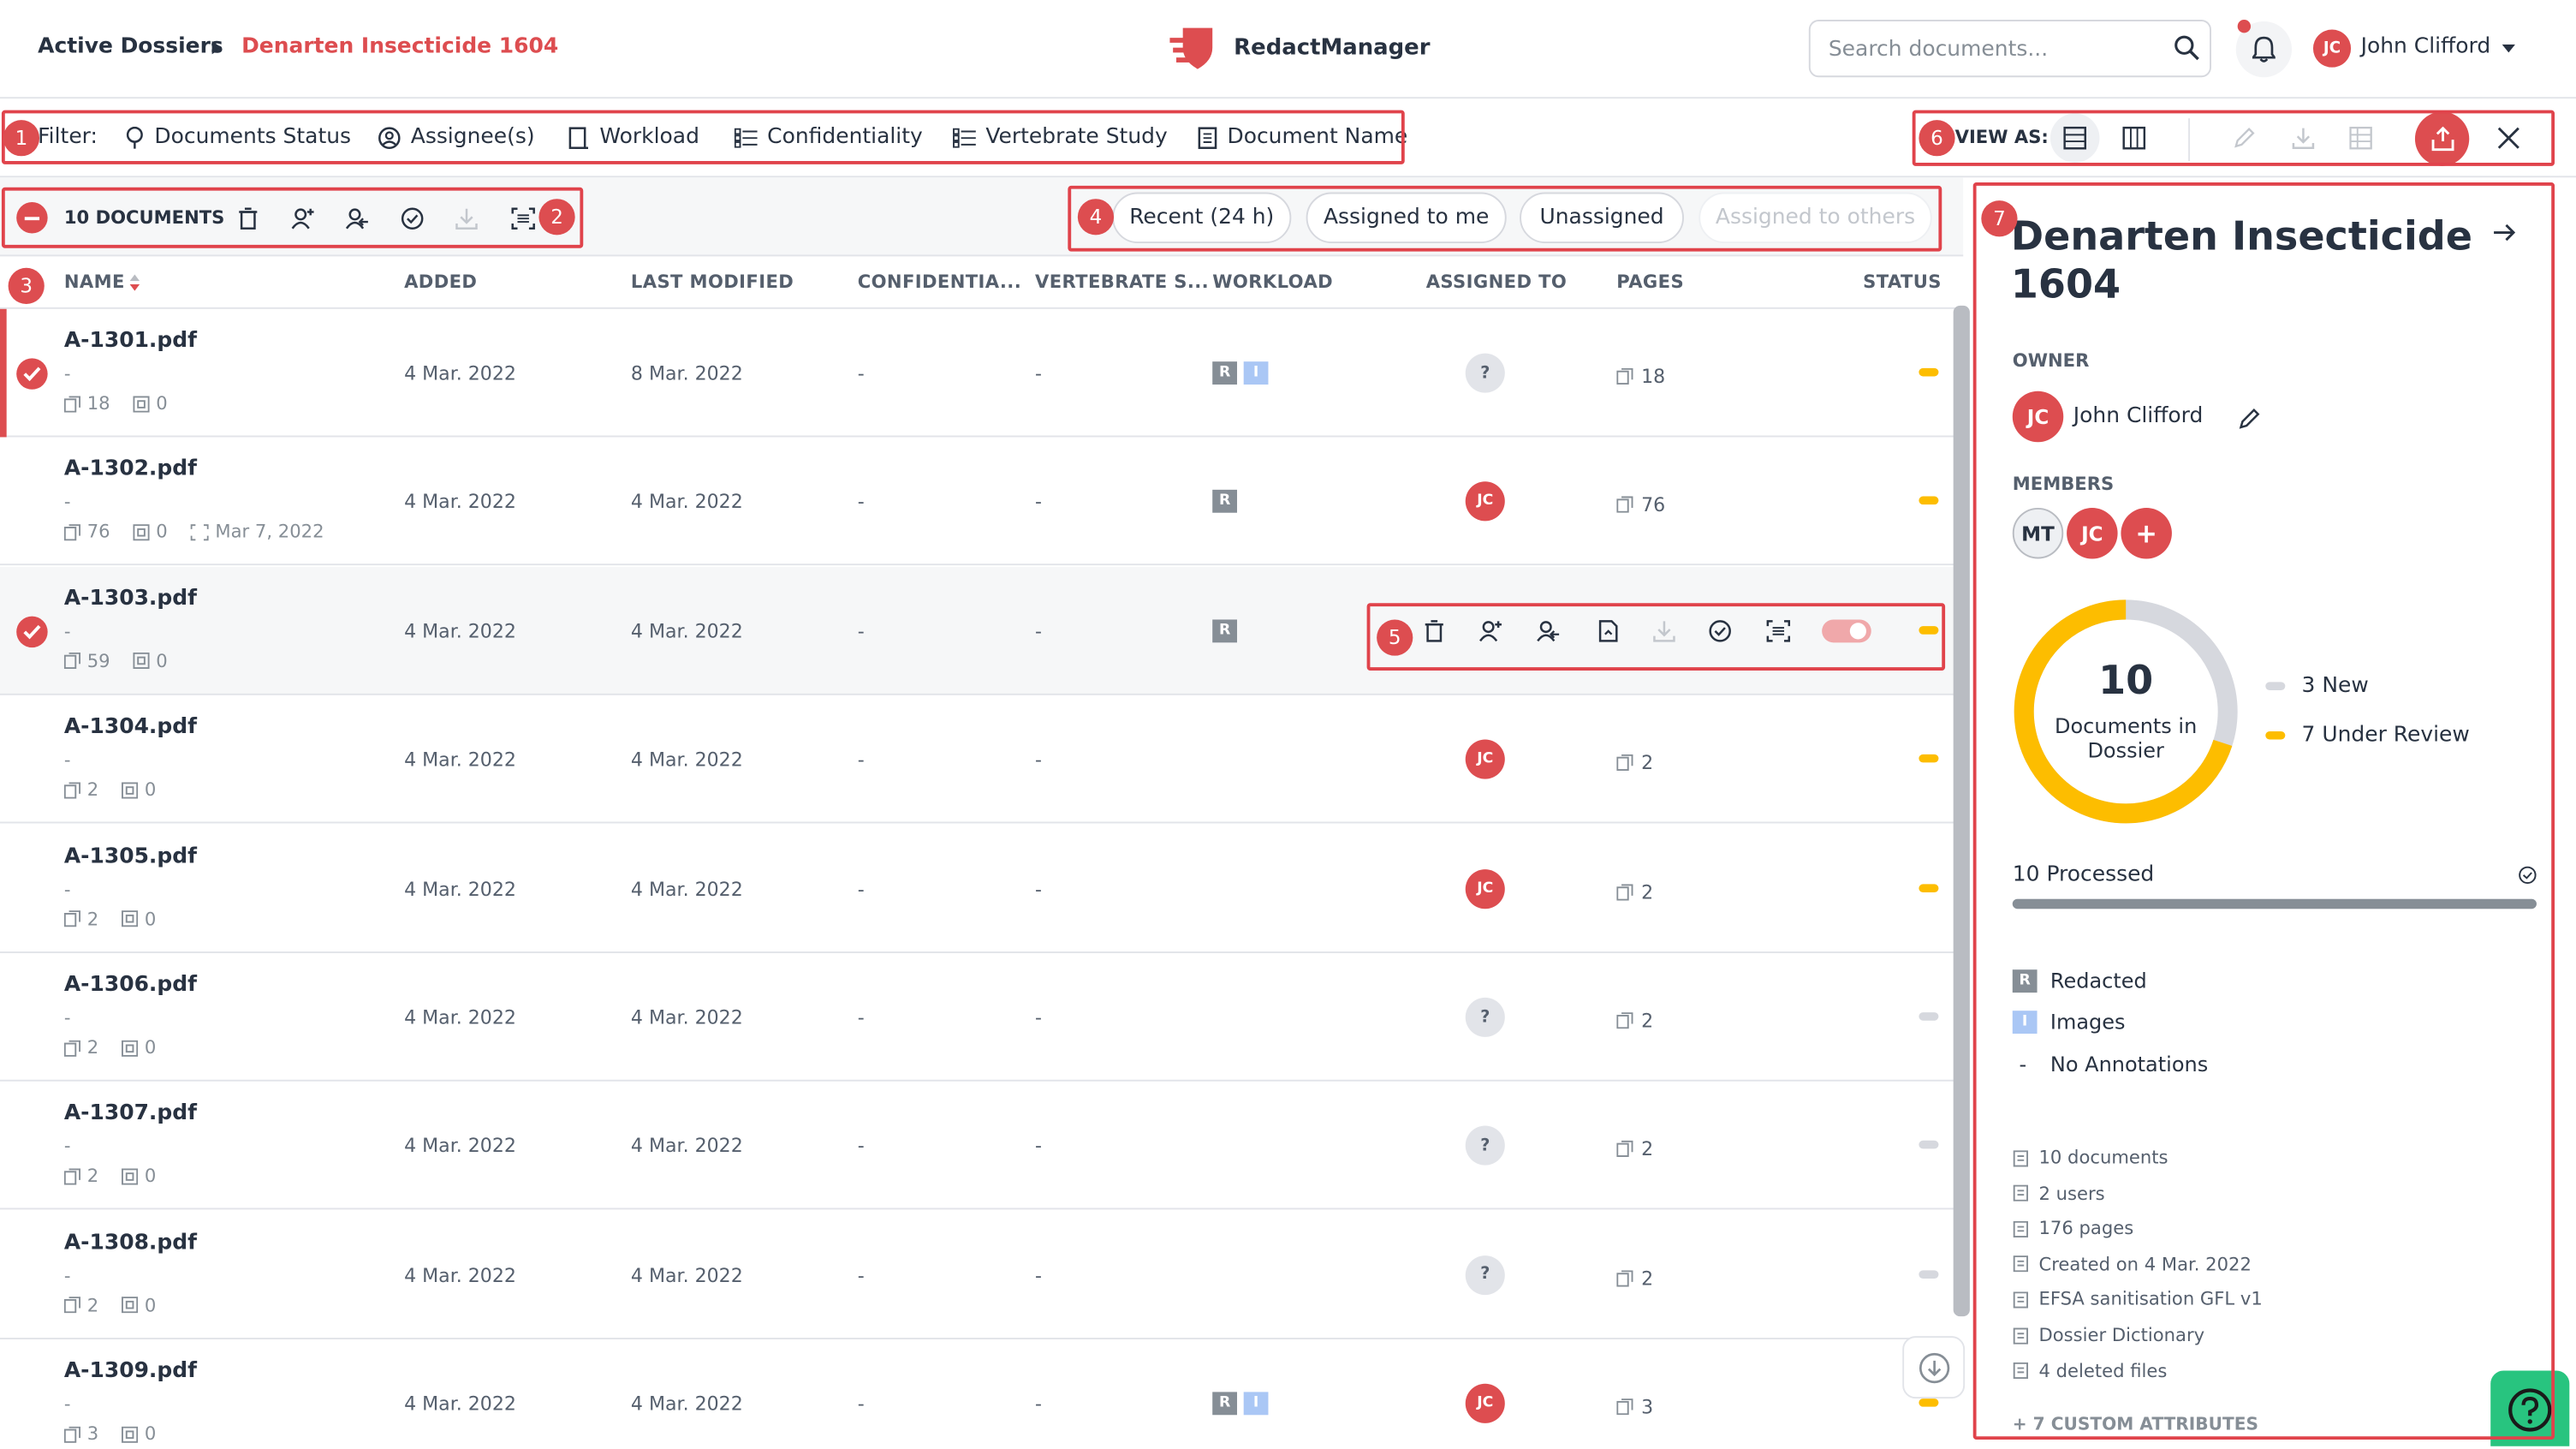  I want to click on file-page-count: 18, so click(98, 403).